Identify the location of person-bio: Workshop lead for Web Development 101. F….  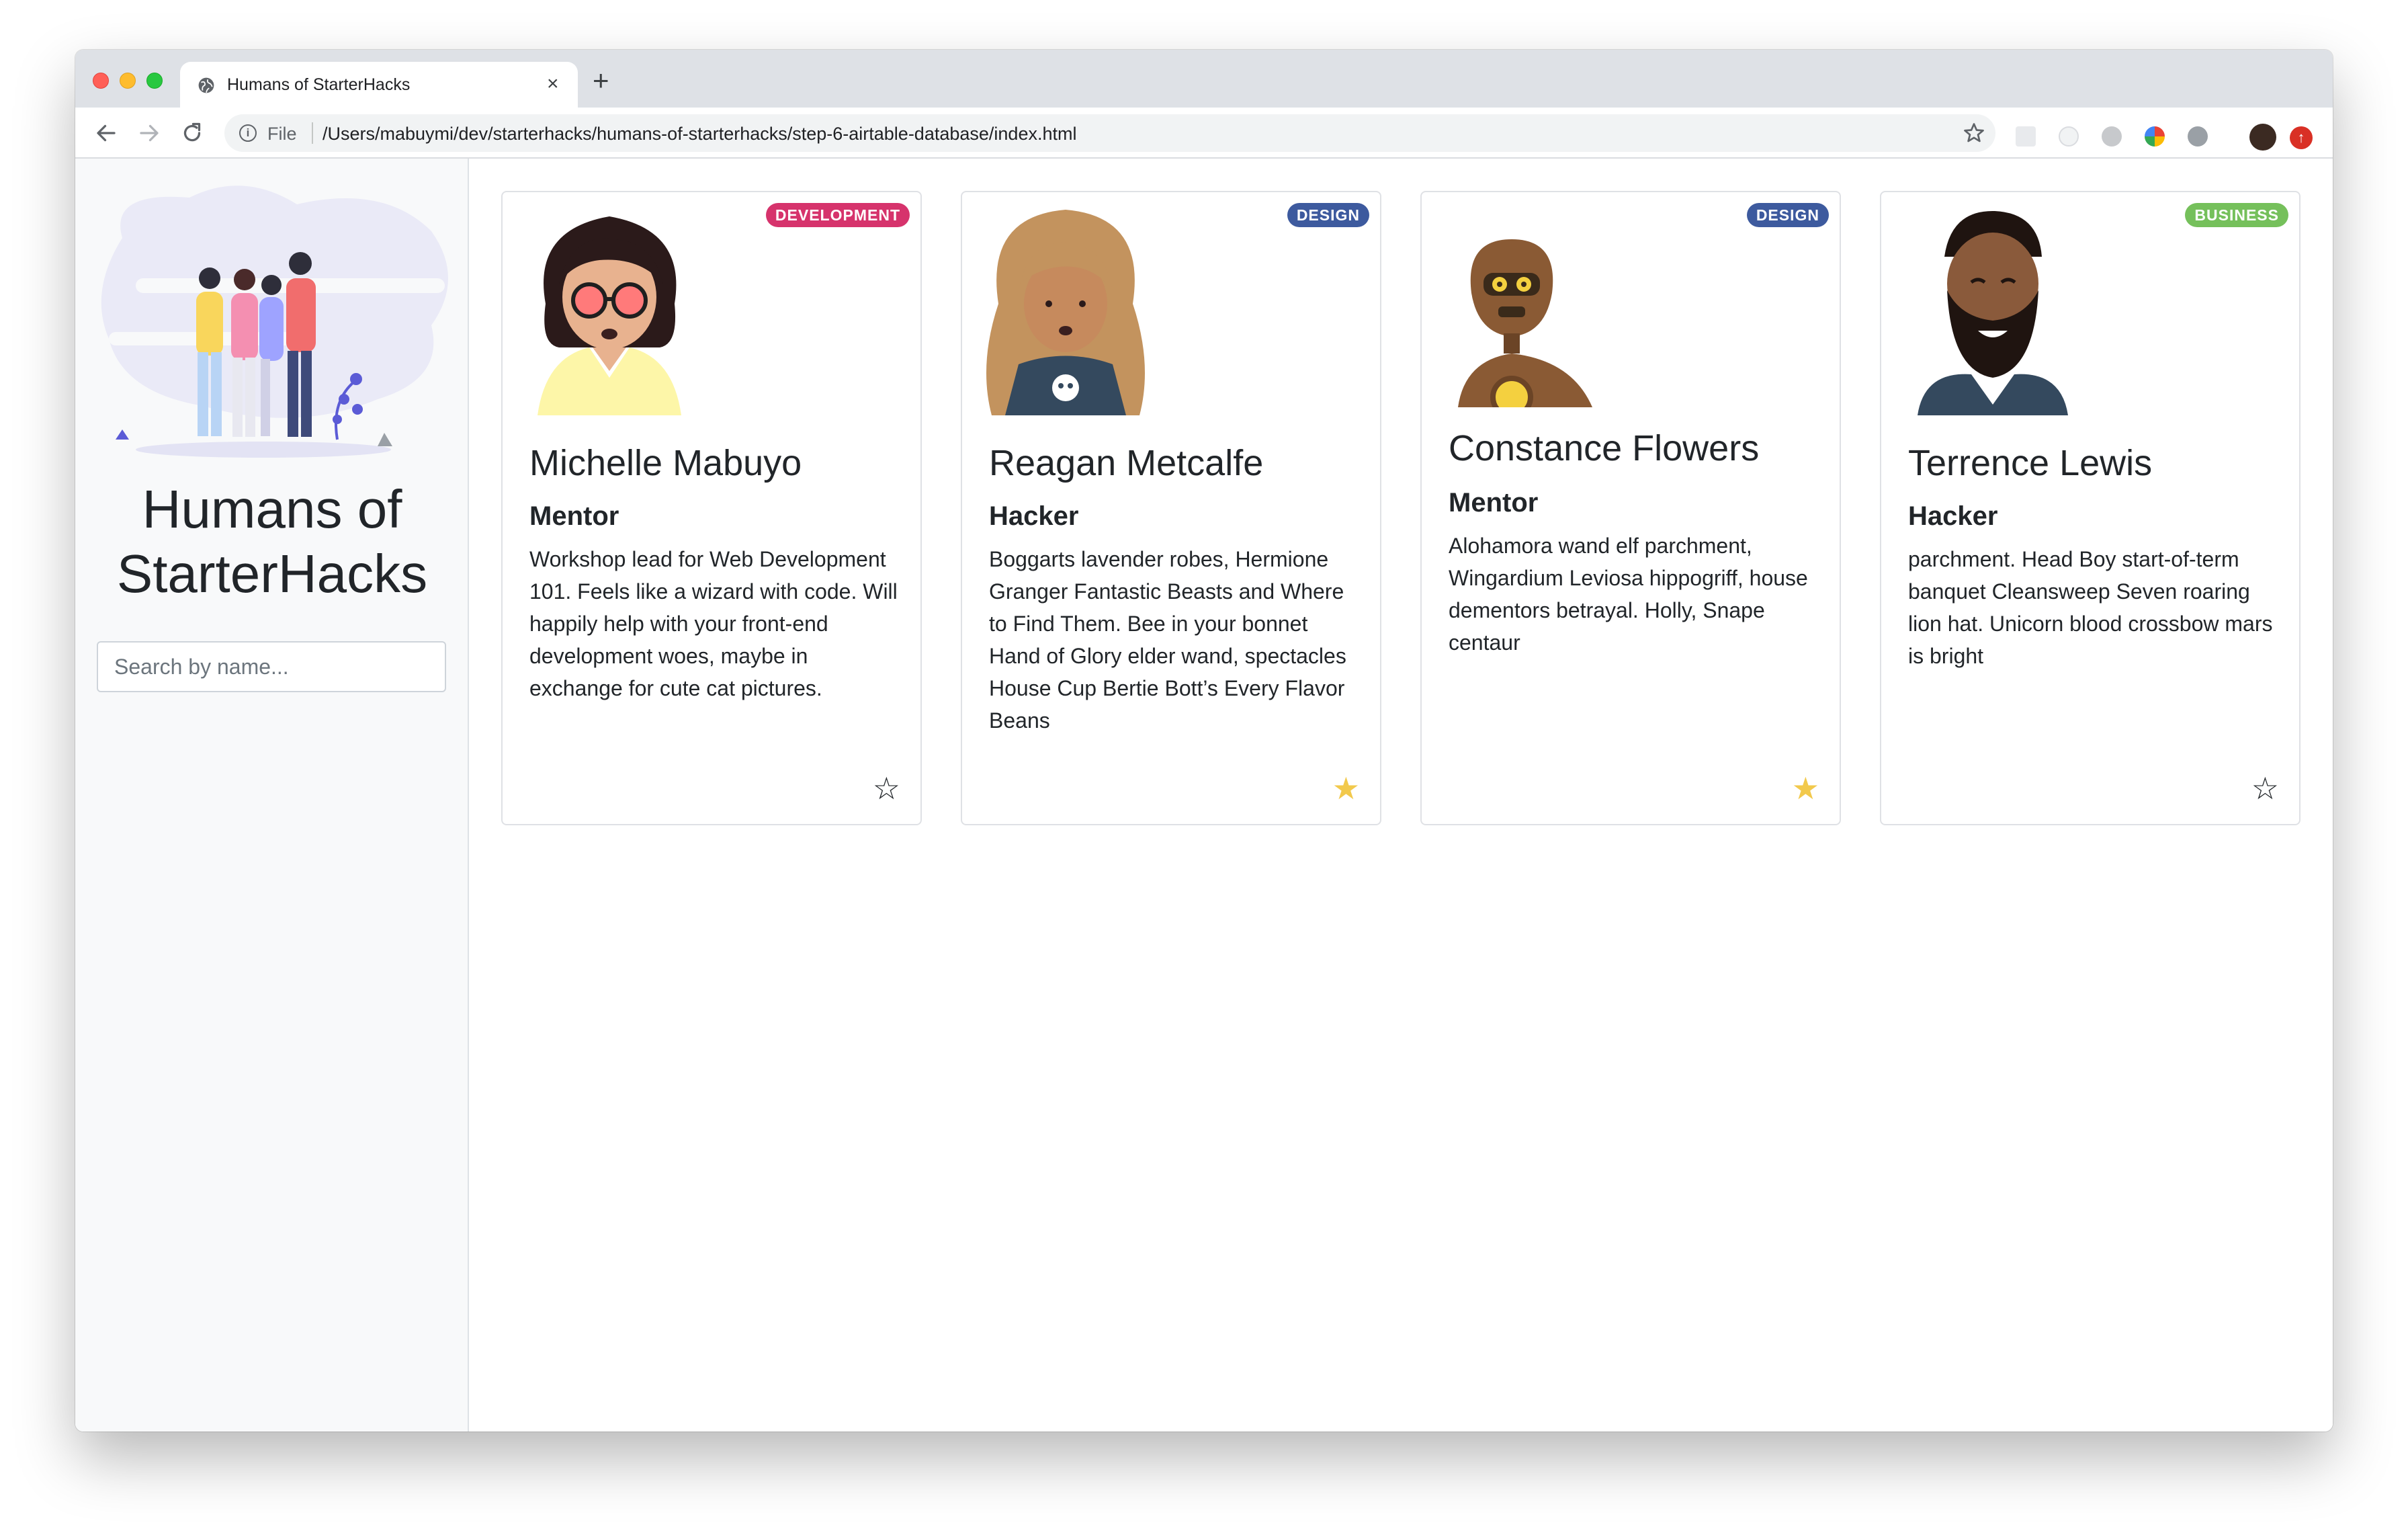
(713, 623).